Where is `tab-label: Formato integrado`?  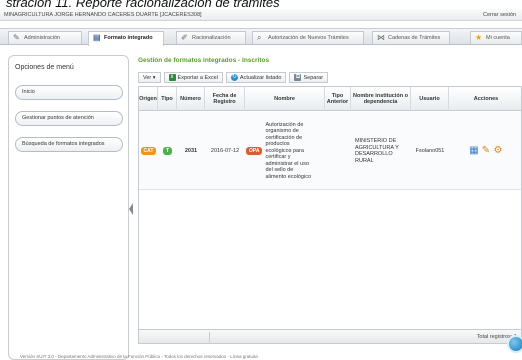 tab-label: Formato integrado is located at coordinates (128, 38).